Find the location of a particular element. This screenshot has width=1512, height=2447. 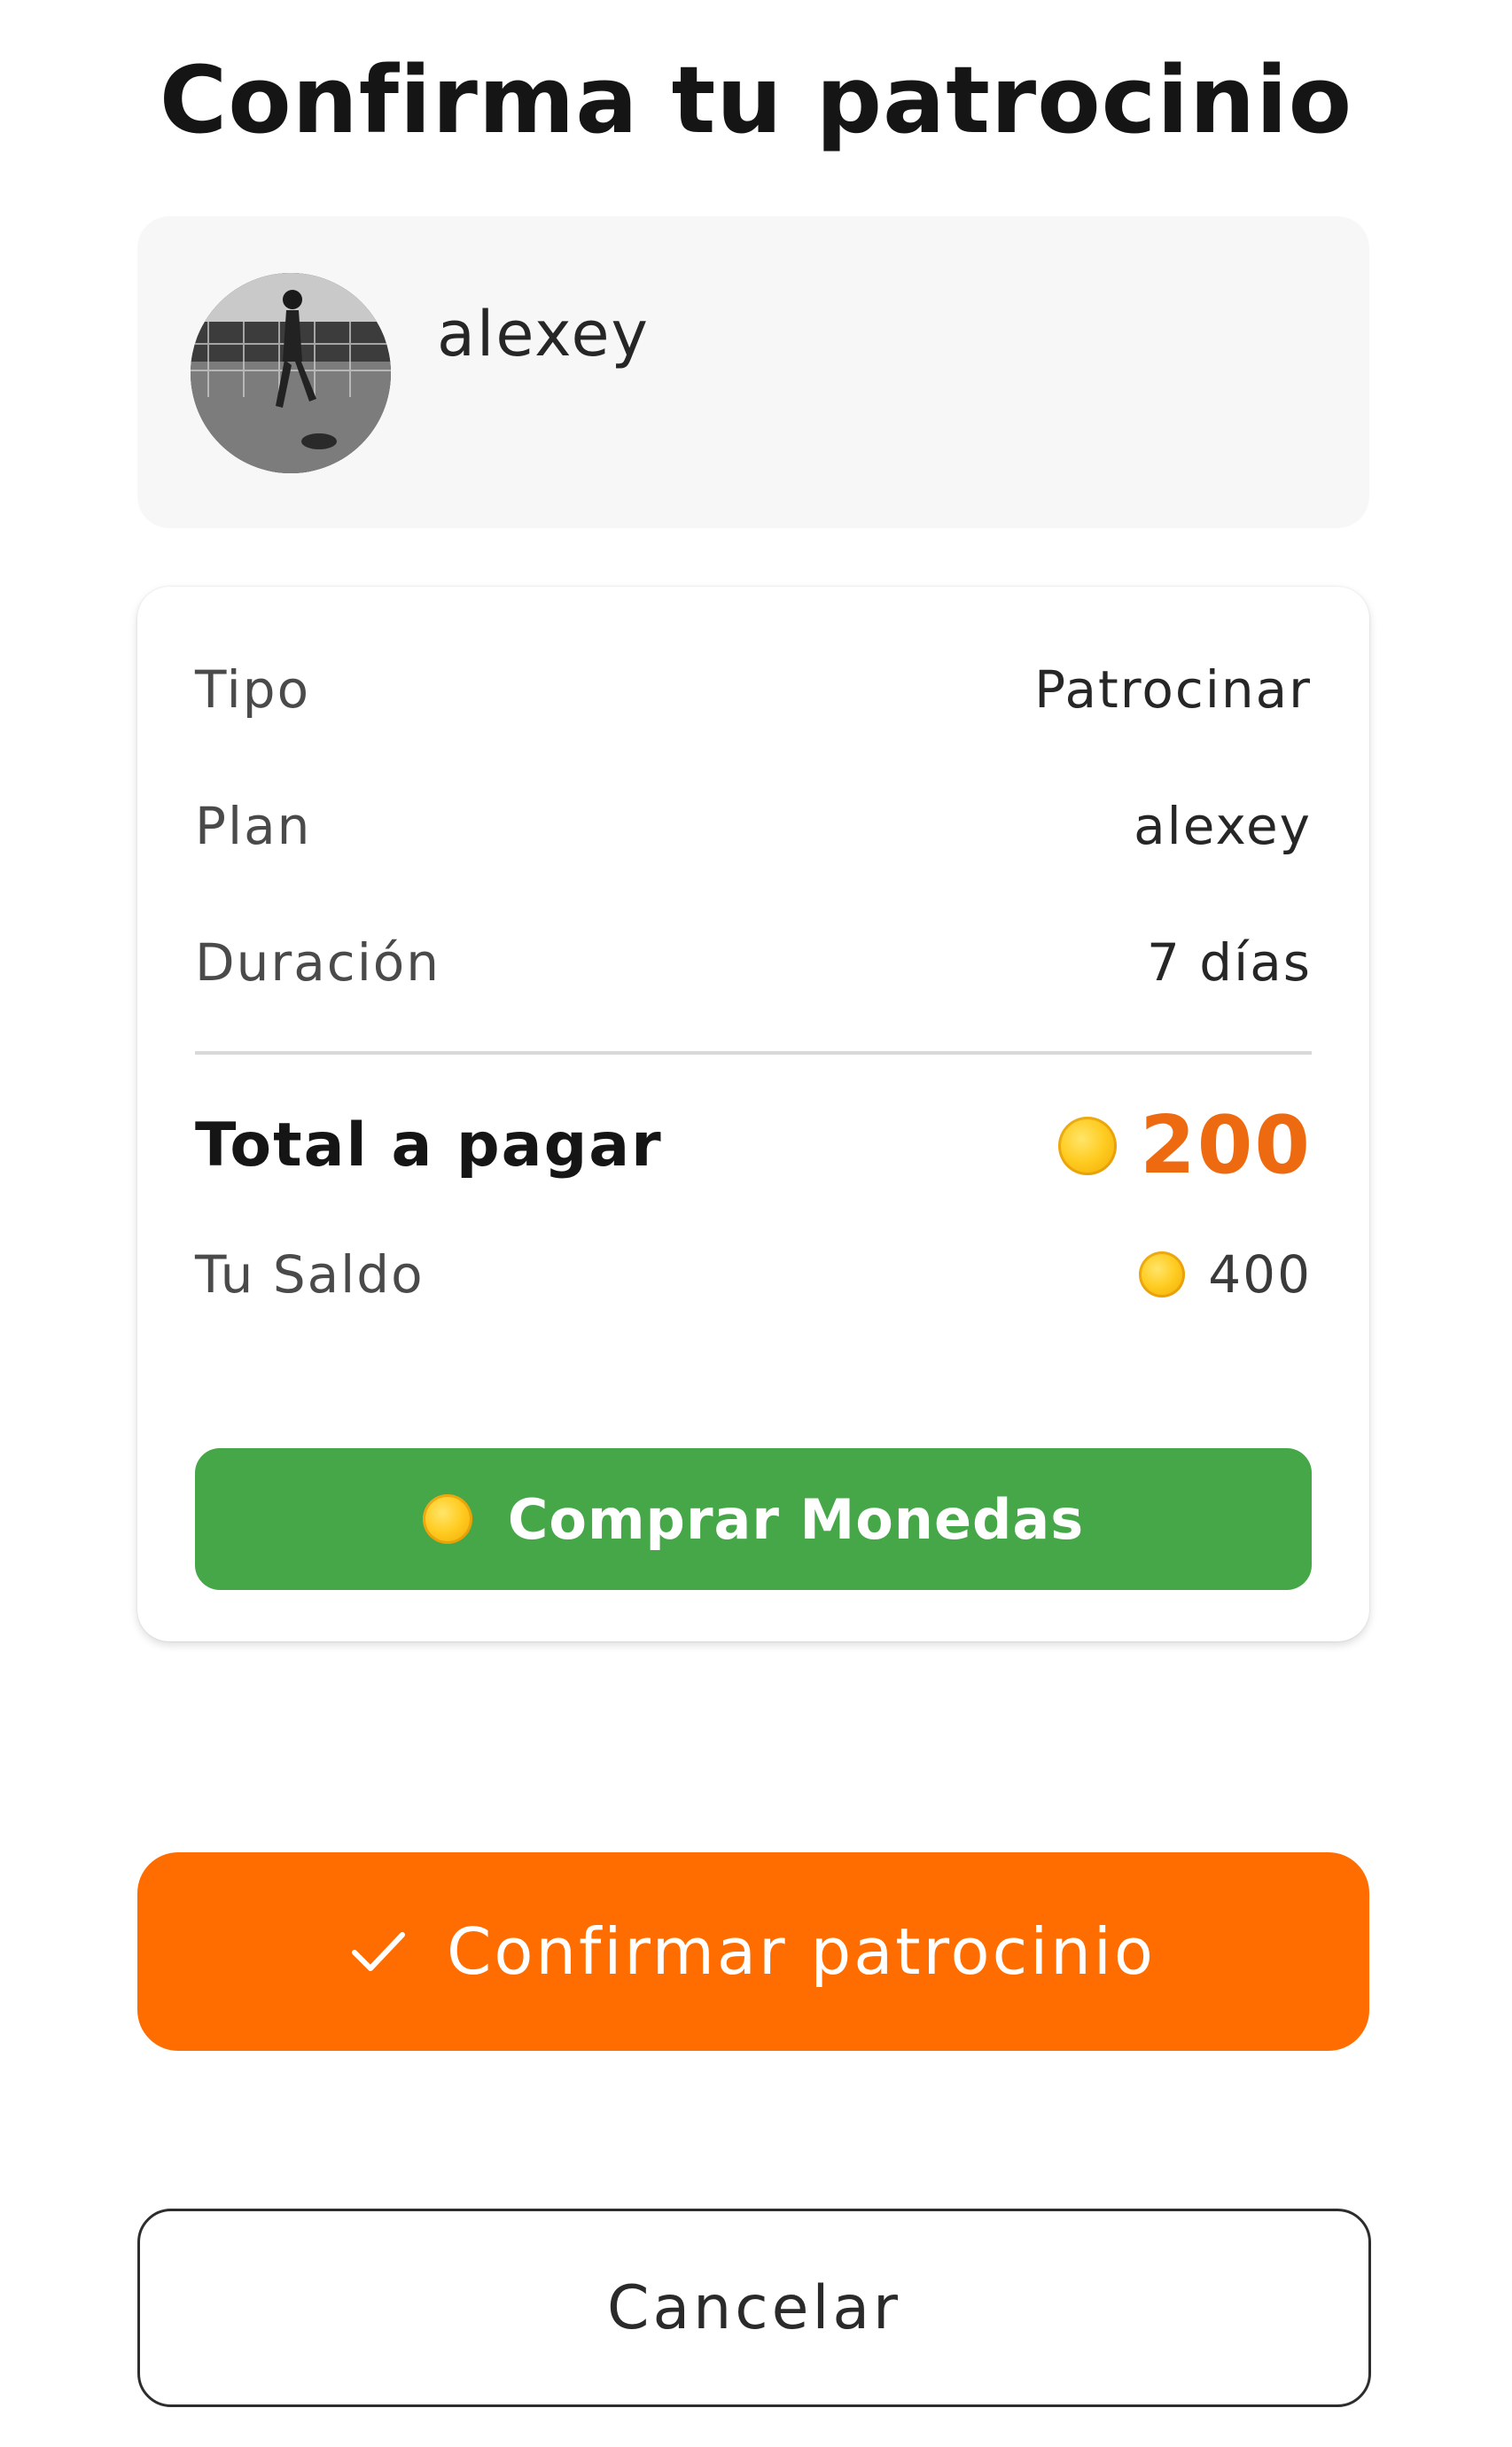

cancel-label: Cancelar is located at coordinates (754, 2307).